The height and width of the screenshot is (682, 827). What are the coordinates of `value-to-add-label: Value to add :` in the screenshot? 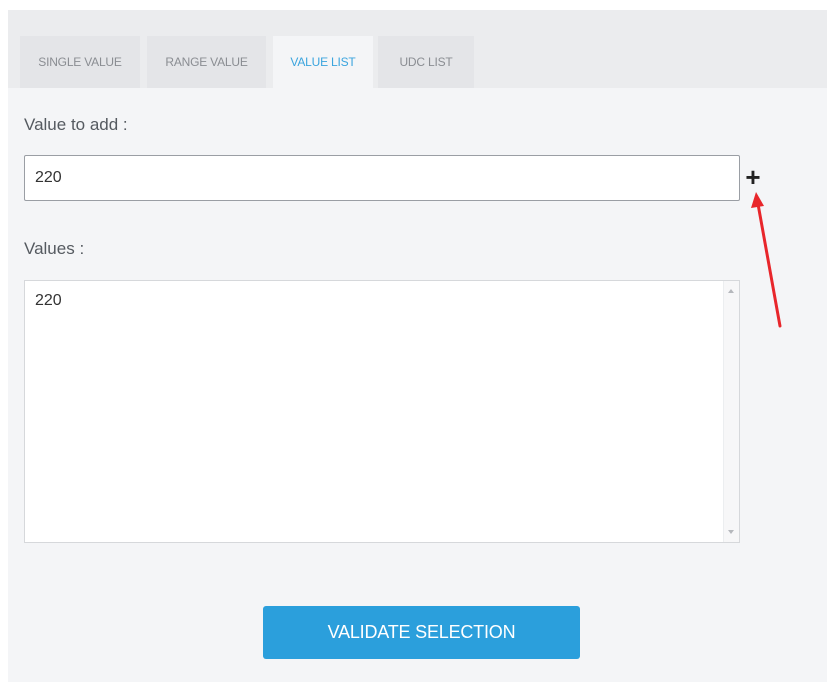 It's located at (76, 124).